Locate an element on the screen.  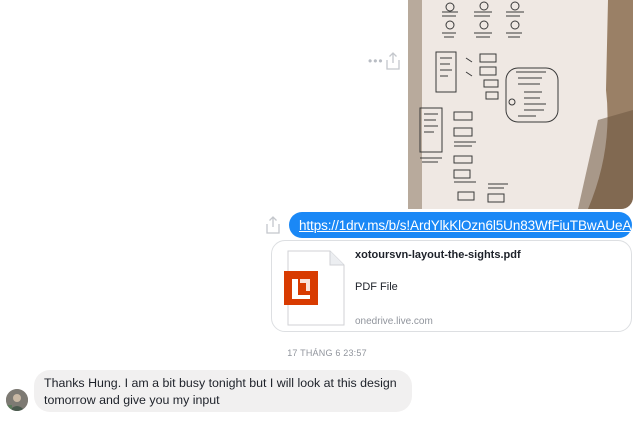
pdf-file-icon is located at coordinates (315, 288).